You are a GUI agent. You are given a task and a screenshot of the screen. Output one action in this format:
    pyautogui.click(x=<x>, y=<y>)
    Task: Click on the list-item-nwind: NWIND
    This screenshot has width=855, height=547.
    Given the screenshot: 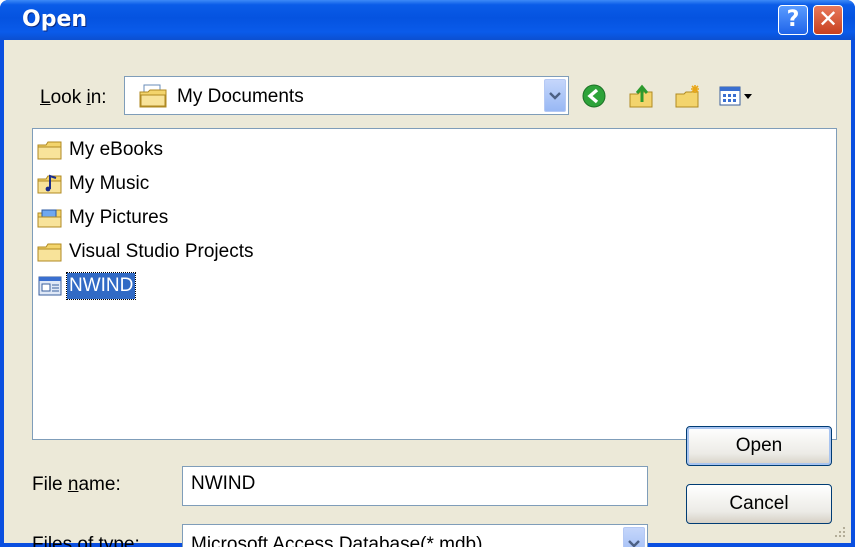 What is the action you would take?
    pyautogui.click(x=87, y=286)
    